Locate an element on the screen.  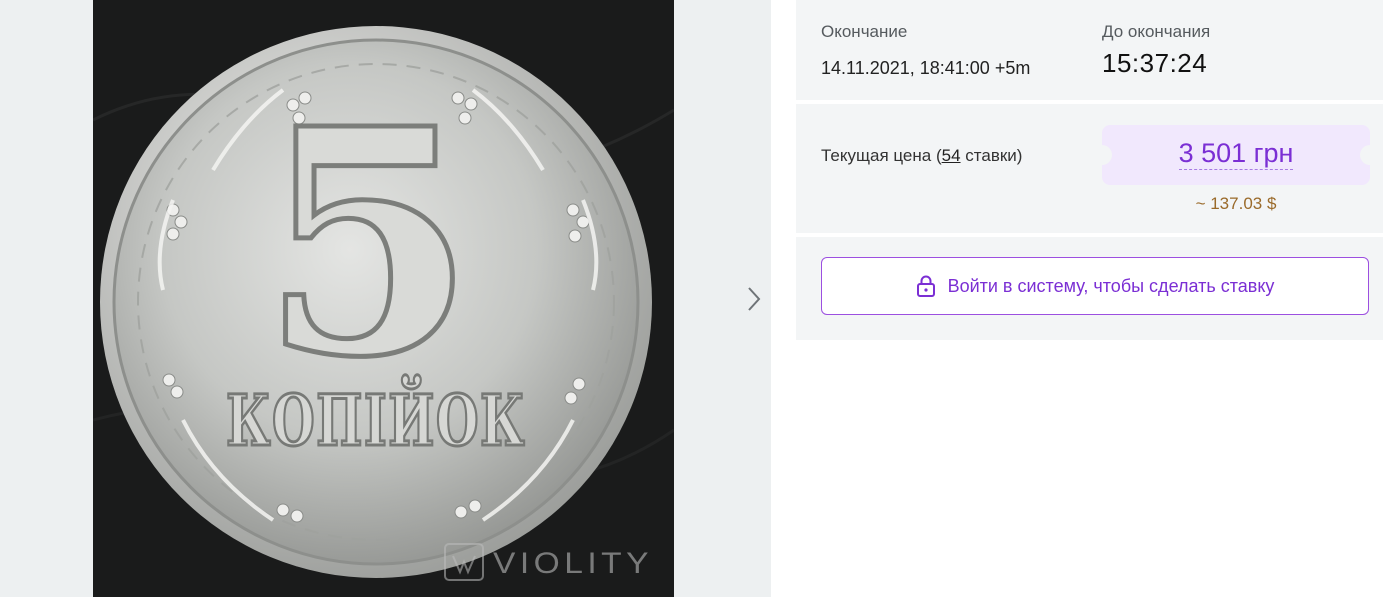
login-to-bid-button: Войти в систему, чтобы сделать ставку is located at coordinates (1095, 286).